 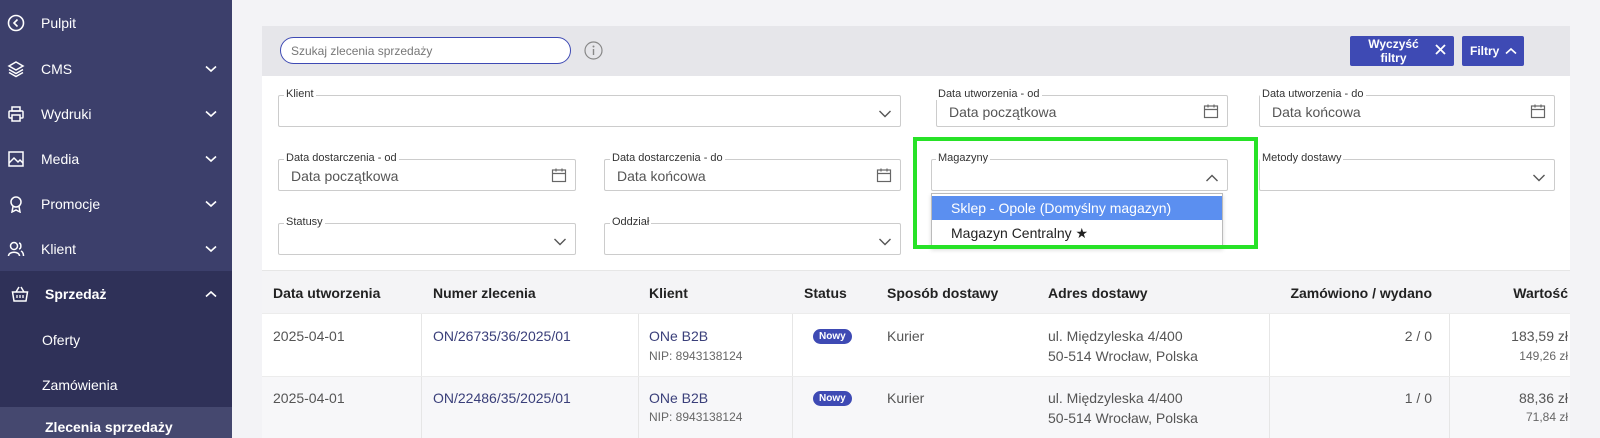 I want to click on sidebar-item-label: Promocje, so click(x=71, y=204).